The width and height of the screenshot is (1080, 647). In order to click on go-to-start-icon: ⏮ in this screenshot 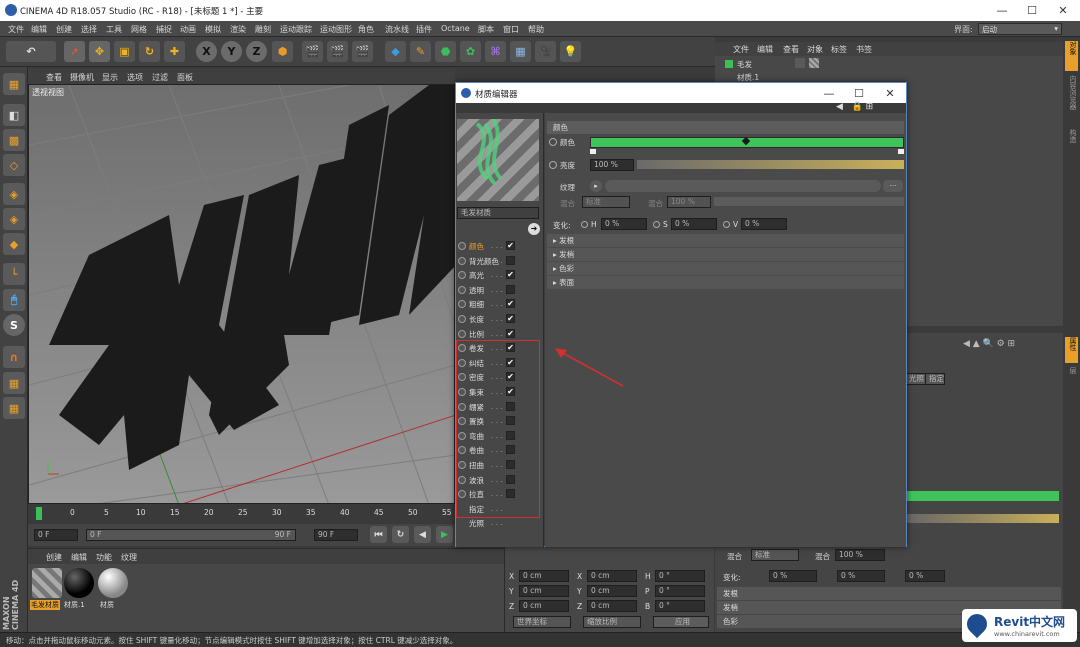, I will do `click(378, 534)`.